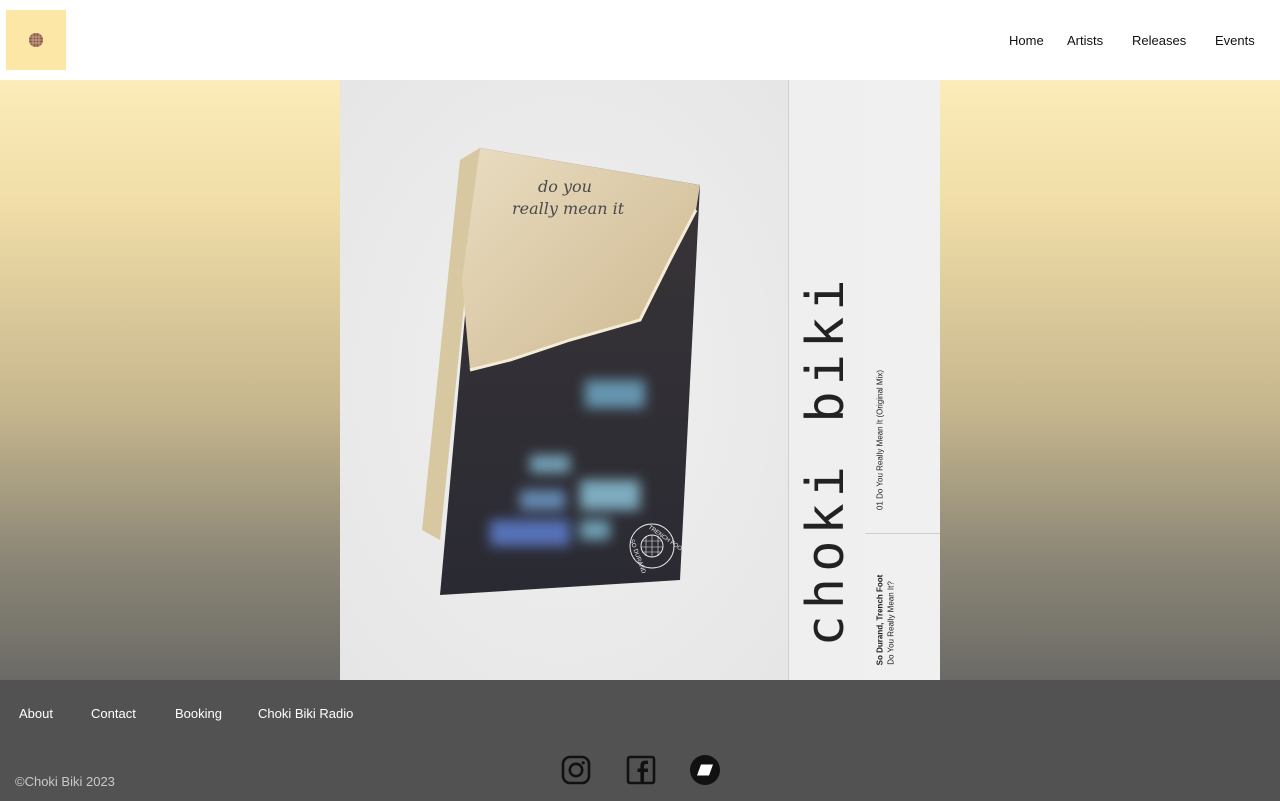  Describe the element at coordinates (880, 620) in the screenshot. I see `release-artists: So Durand, Trench Foot` at that location.